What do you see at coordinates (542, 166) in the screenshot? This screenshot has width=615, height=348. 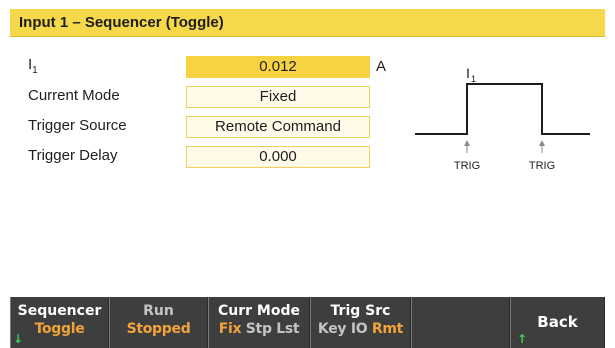 I see `trig-label-right: TRIG` at bounding box center [542, 166].